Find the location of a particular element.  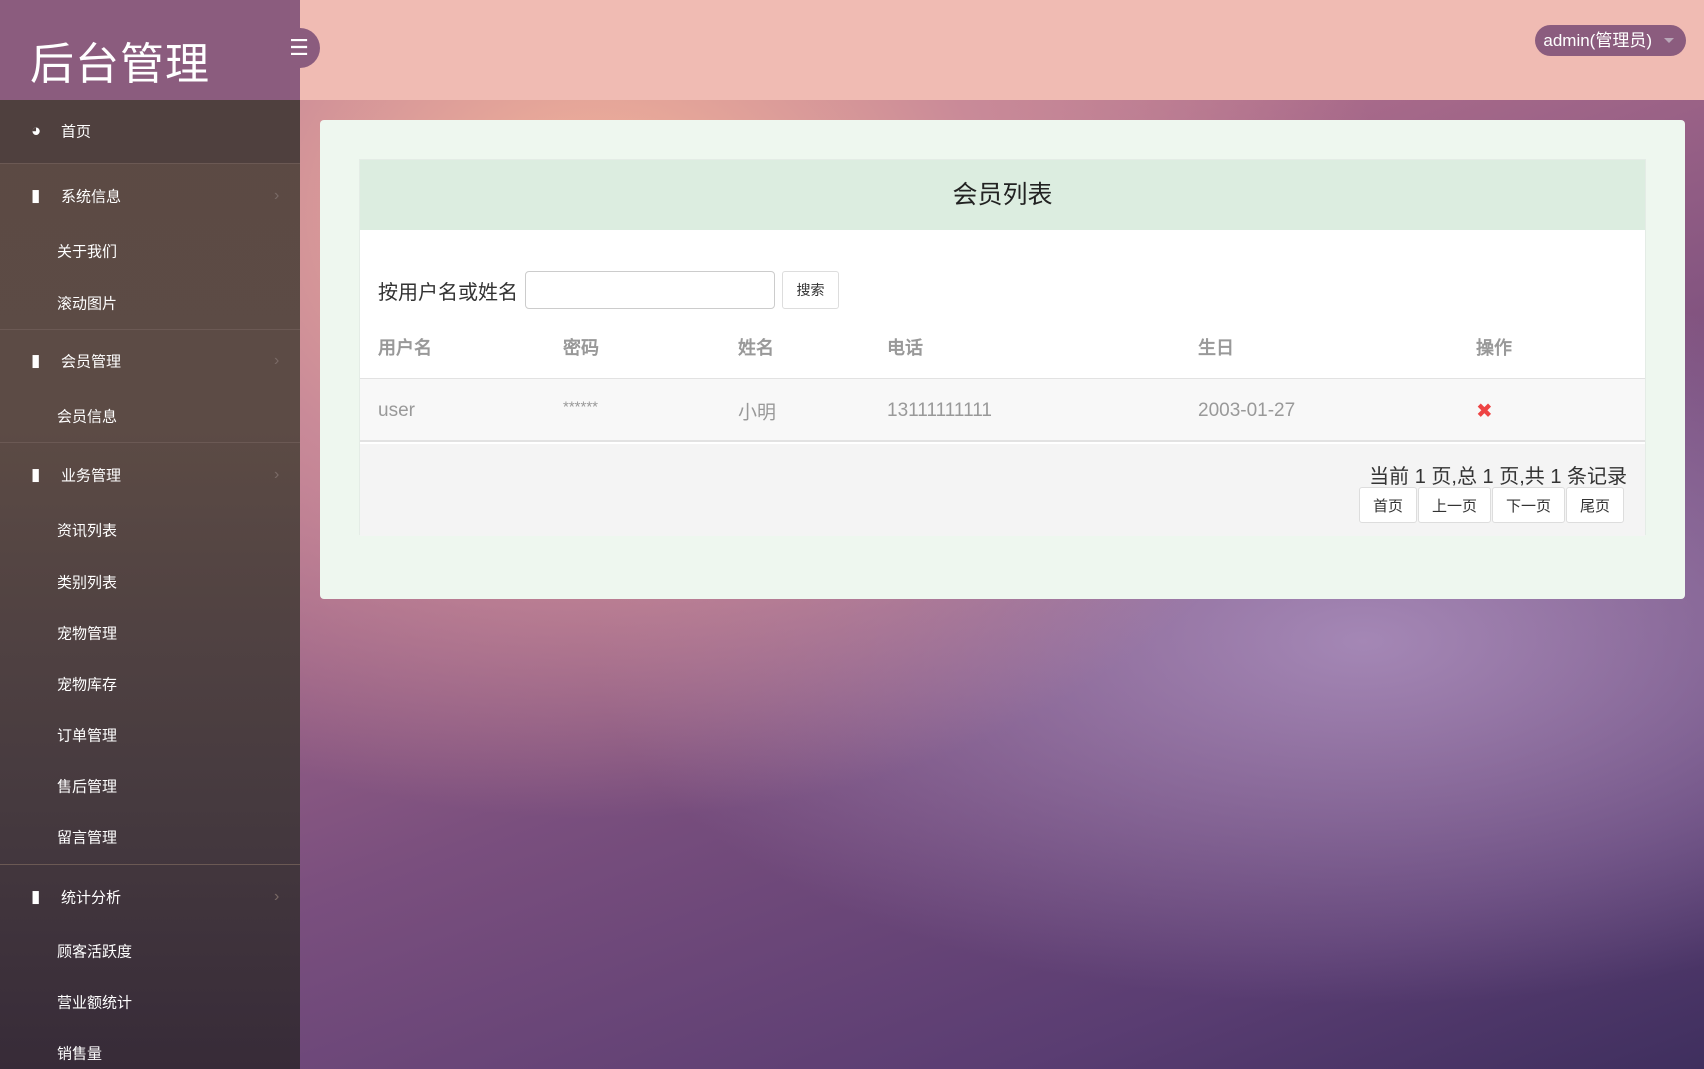

table-row: user ****** 小明 13111111111 2003-01-27 ✖ is located at coordinates (1002, 410).